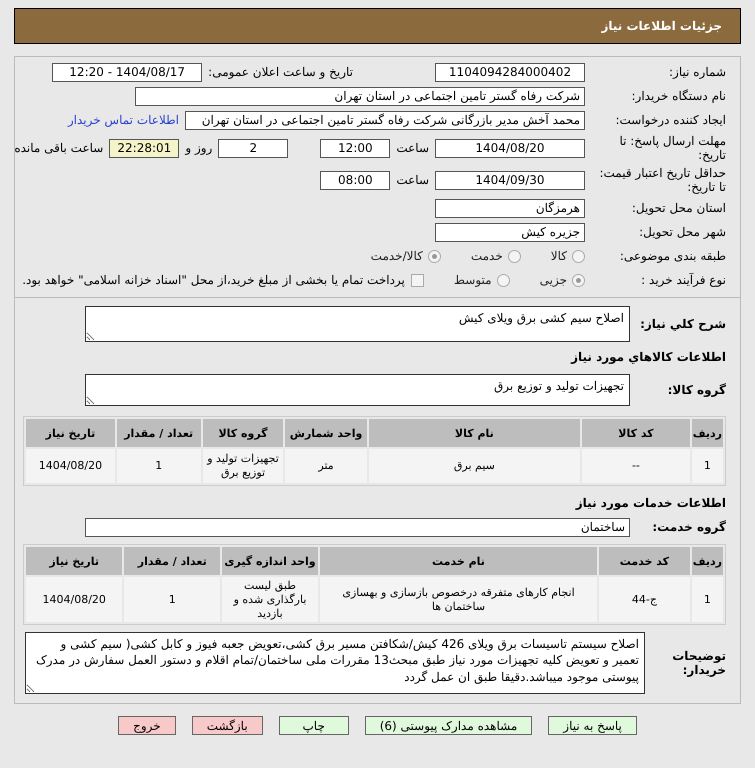  Describe the element at coordinates (678, 208) in the screenshot. I see `field-label: استان محل تحویل:` at that location.